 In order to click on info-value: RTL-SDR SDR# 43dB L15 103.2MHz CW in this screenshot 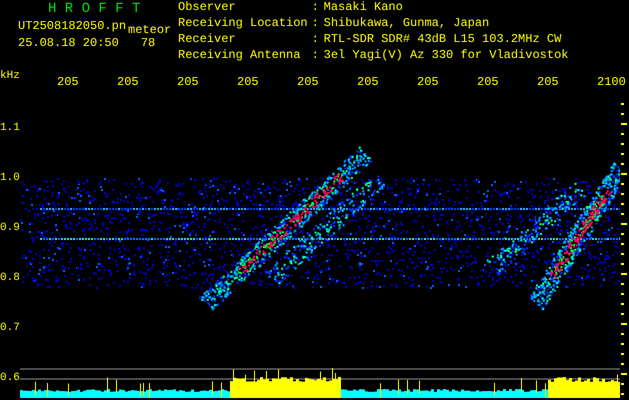, I will do `click(443, 41)`.